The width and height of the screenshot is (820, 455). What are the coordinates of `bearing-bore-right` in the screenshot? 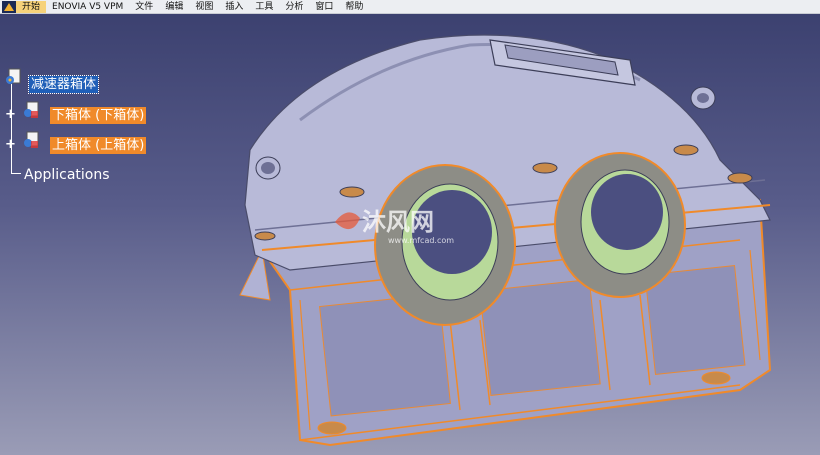 It's located at (620, 225).